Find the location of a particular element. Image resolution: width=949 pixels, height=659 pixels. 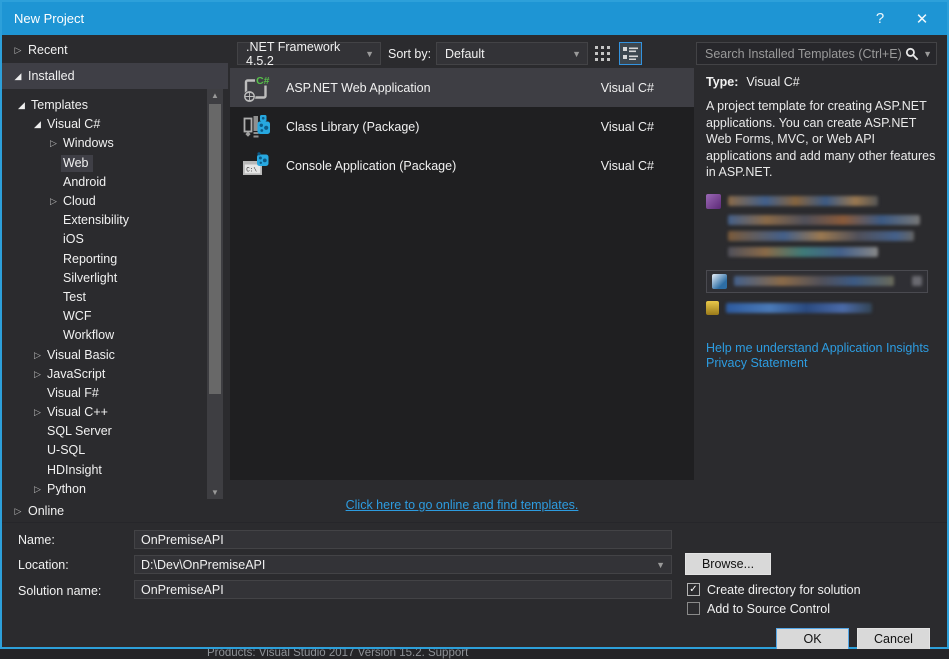

tree-item-u-sql: U-SQL is located at coordinates (104, 450).